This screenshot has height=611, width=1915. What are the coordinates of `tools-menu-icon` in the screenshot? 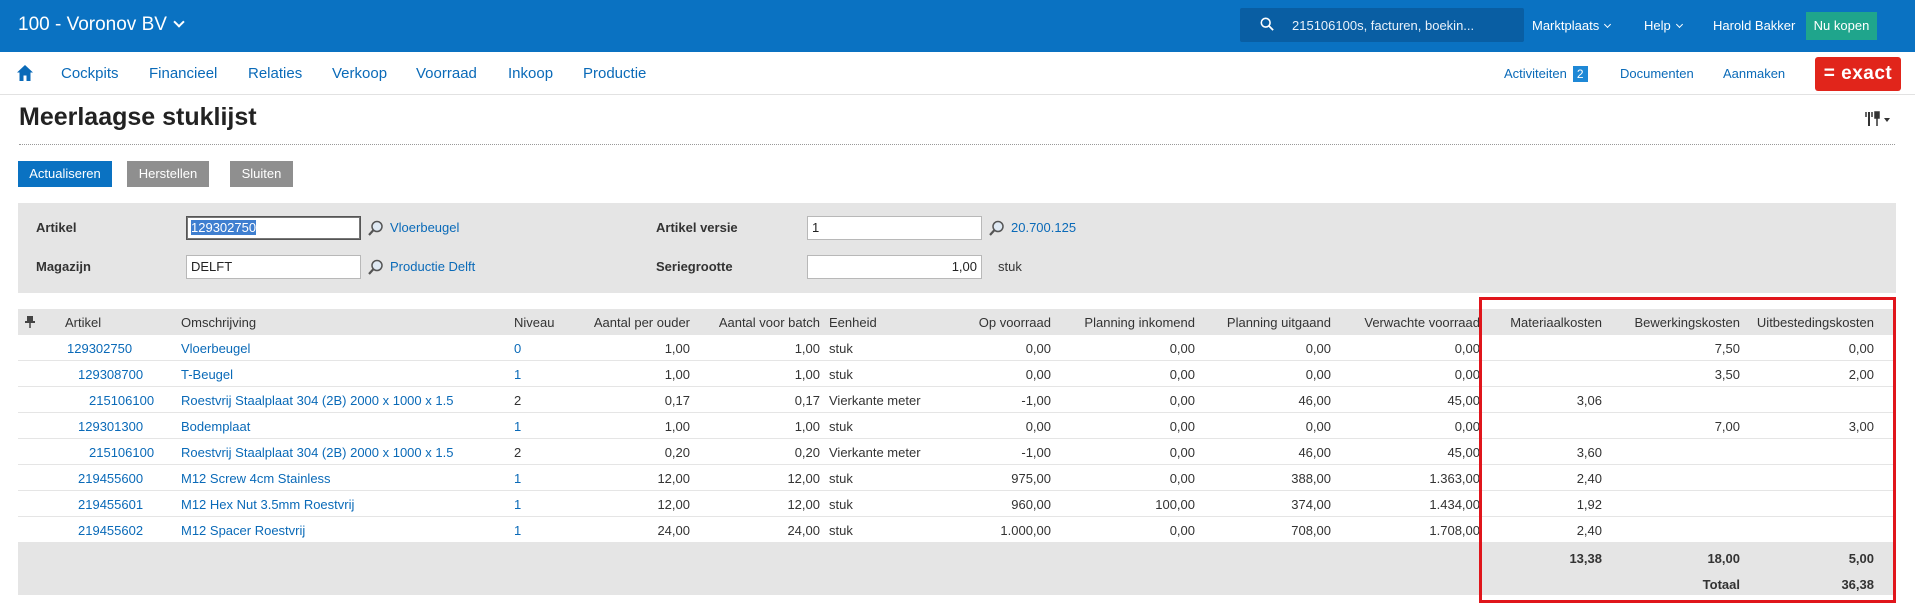 It's located at (1879, 119).